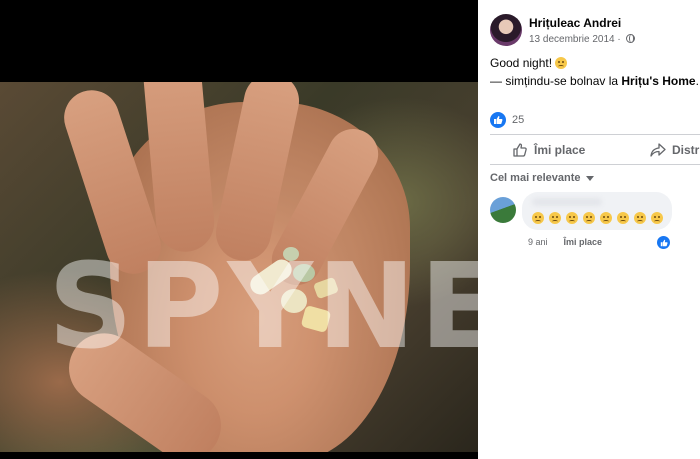 The height and width of the screenshot is (459, 700). Describe the element at coordinates (498, 120) in the screenshot. I see `like-reaction-icon` at that location.